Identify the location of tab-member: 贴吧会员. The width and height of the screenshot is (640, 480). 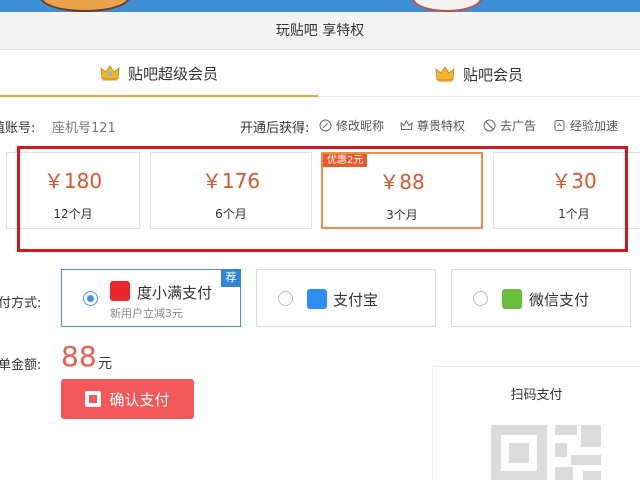
(479, 74).